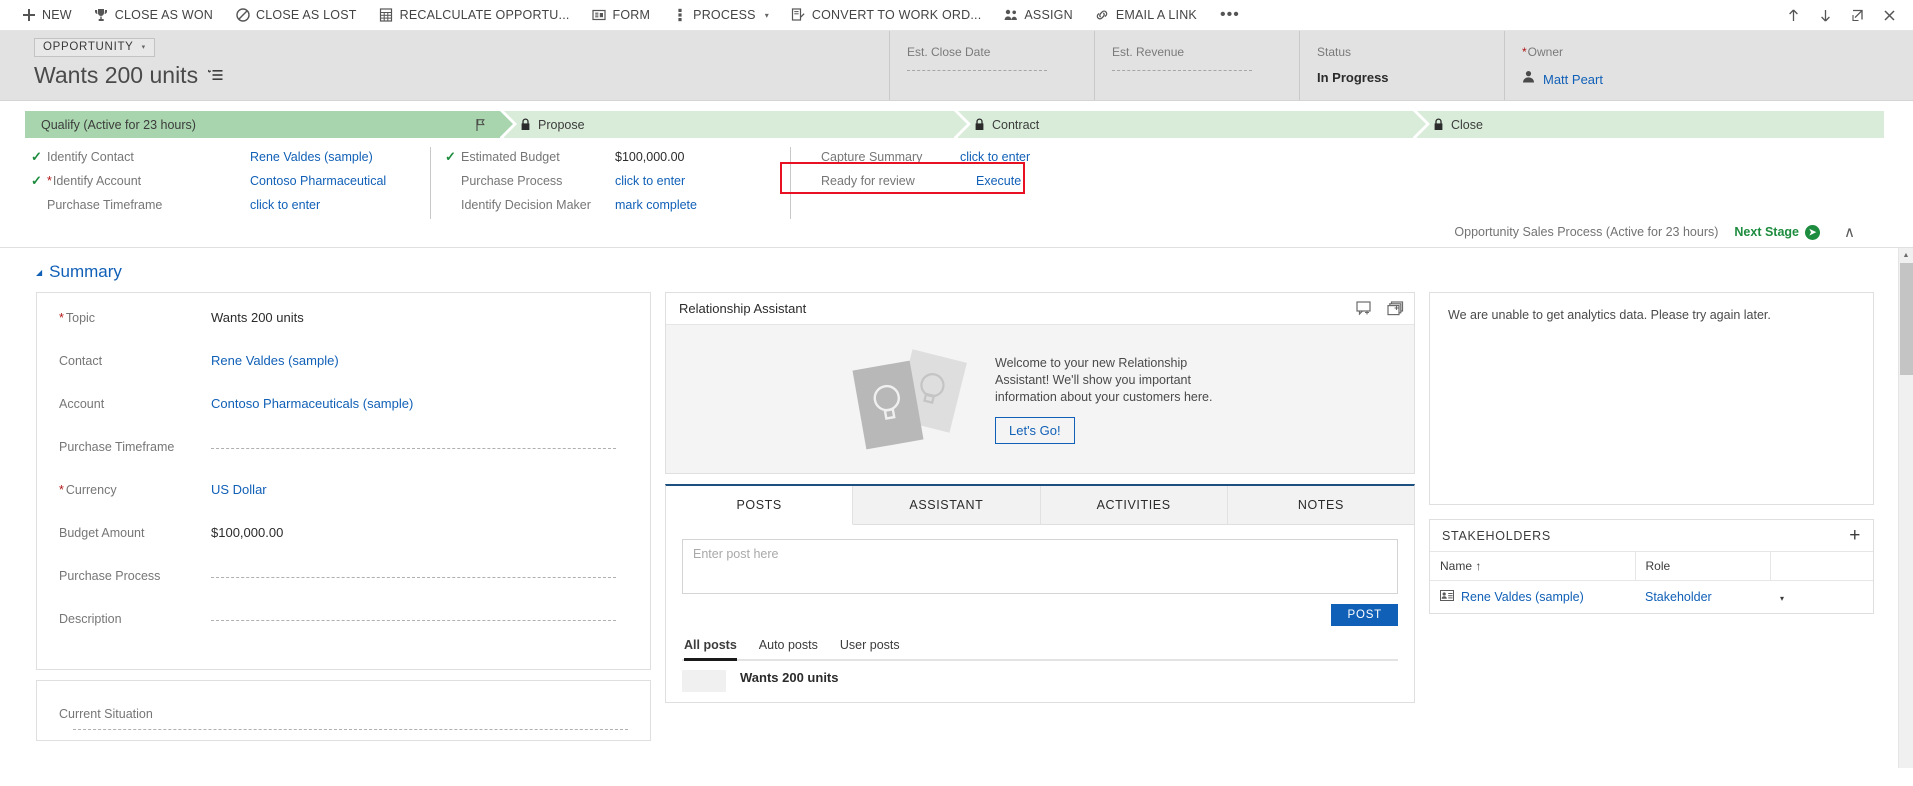  What do you see at coordinates (153, 15) in the screenshot?
I see `close-as-won-button: CLOSE AS WON` at bounding box center [153, 15].